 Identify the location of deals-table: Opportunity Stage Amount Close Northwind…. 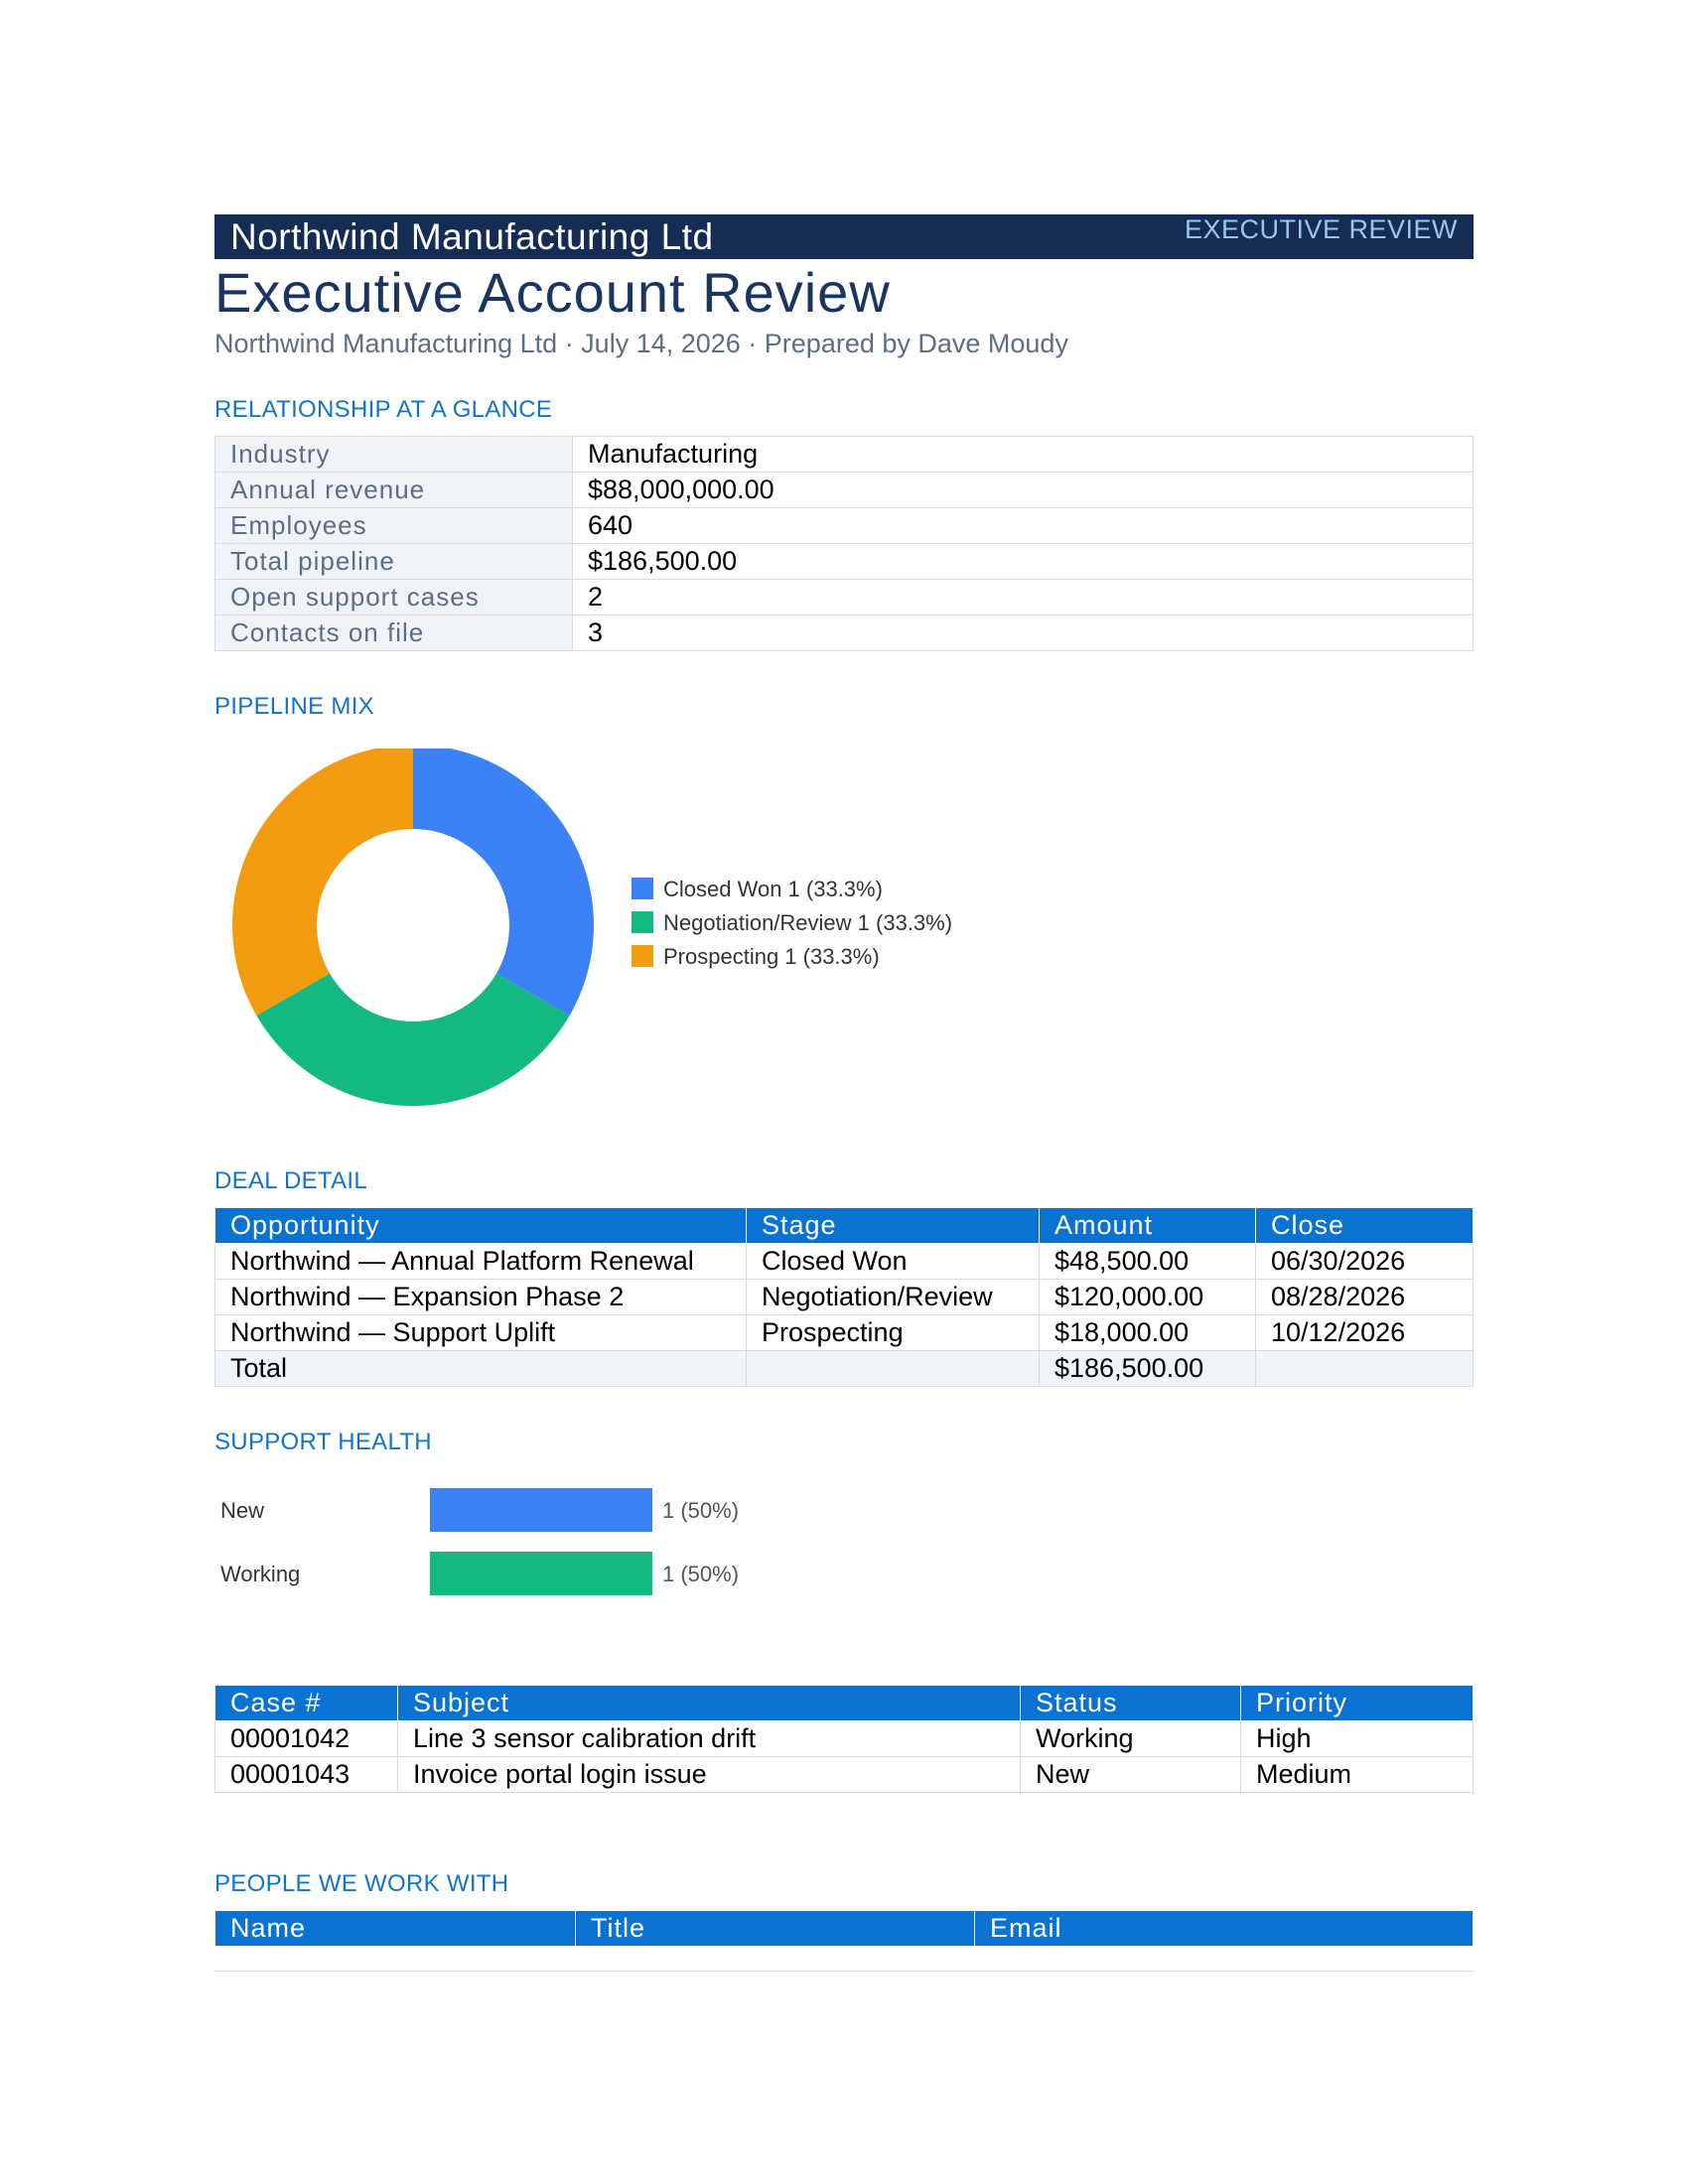
(844, 1297).